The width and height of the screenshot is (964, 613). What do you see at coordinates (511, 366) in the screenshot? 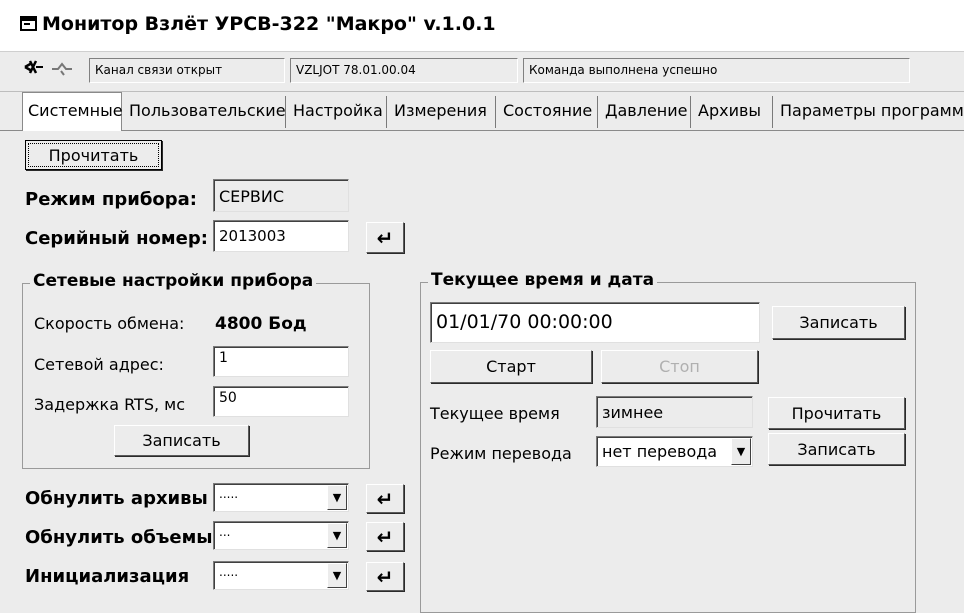
I see `start-button: Старт` at bounding box center [511, 366].